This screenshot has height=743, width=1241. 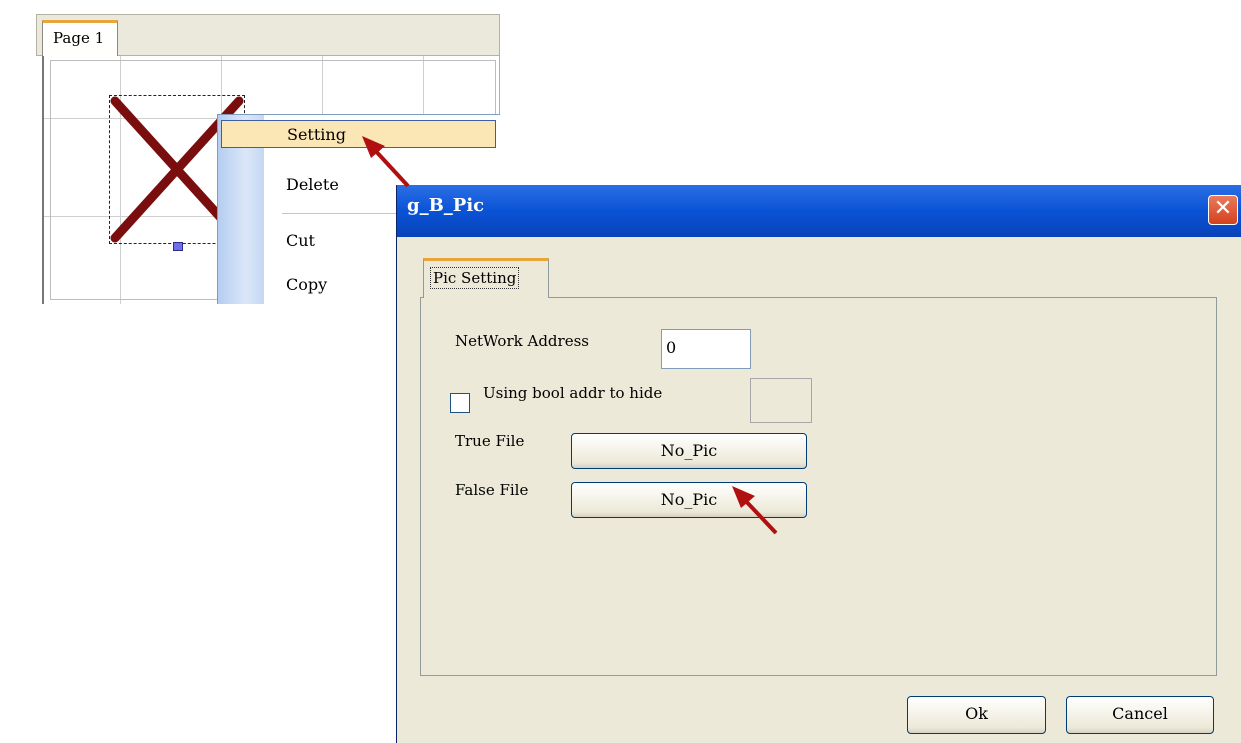 What do you see at coordinates (80, 38) in the screenshot?
I see `tab-page-1: Page 1` at bounding box center [80, 38].